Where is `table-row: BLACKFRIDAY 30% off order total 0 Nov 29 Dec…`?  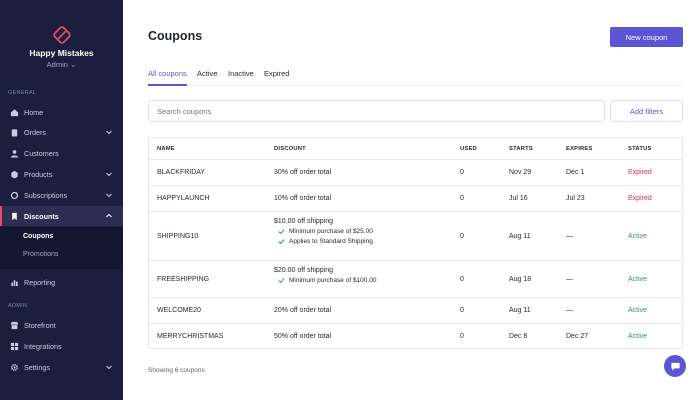 table-row: BLACKFRIDAY 30% off order total 0 Nov 29 Dec… is located at coordinates (415, 173).